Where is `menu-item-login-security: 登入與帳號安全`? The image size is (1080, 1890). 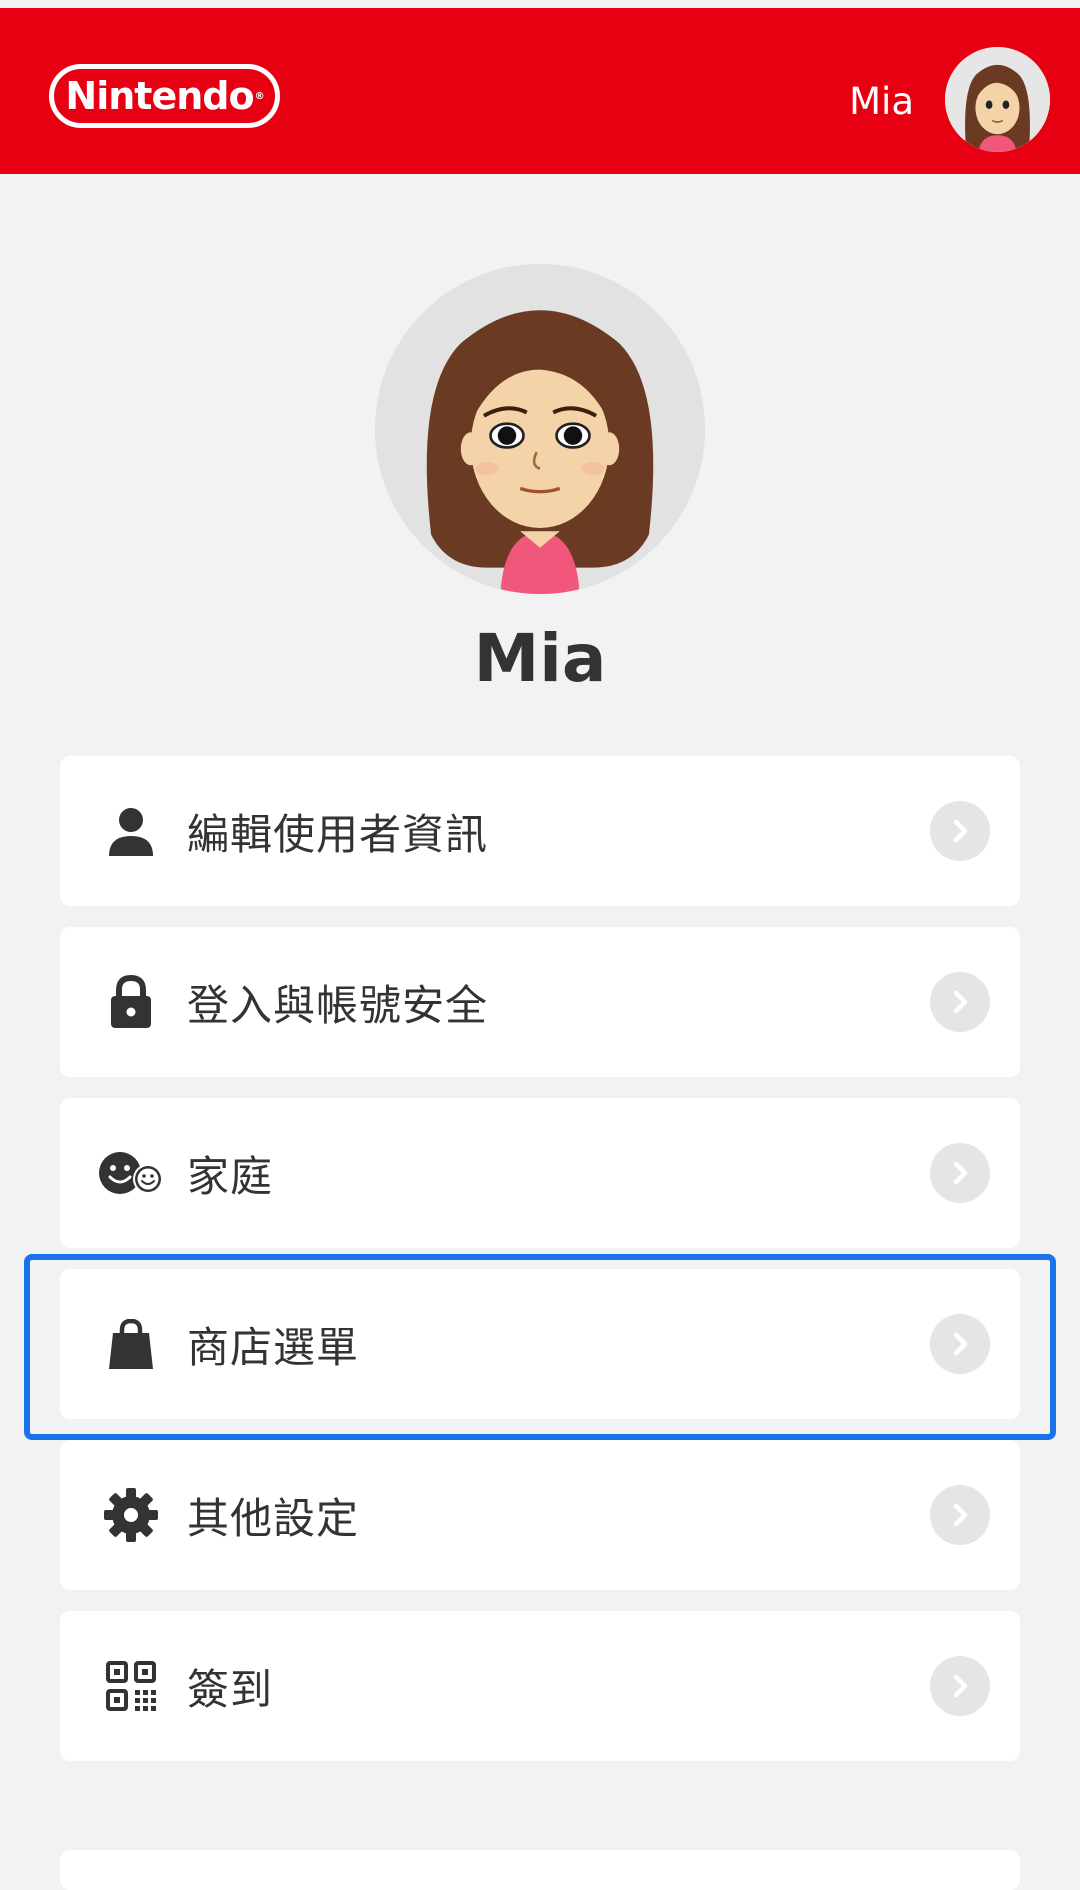 menu-item-login-security: 登入與帳號安全 is located at coordinates (540, 1002).